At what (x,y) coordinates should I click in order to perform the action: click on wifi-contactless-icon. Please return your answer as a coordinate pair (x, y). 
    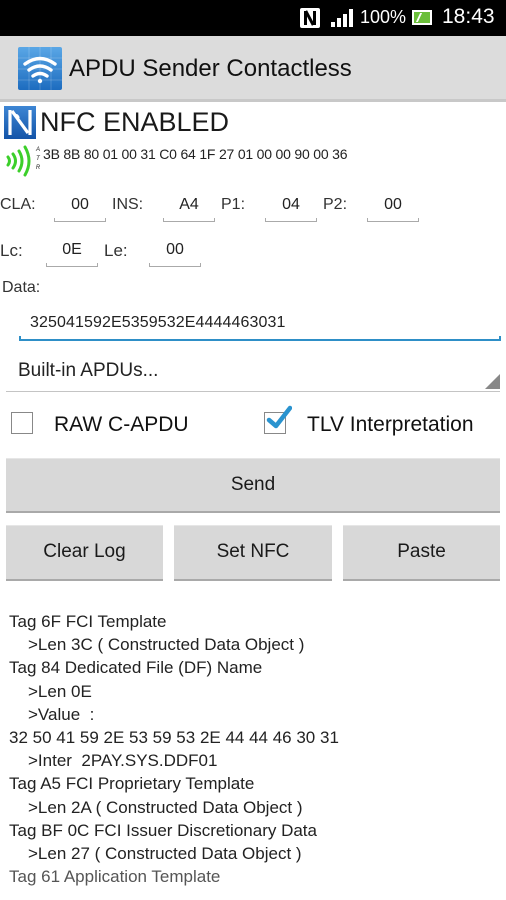
    Looking at the image, I should click on (40, 68).